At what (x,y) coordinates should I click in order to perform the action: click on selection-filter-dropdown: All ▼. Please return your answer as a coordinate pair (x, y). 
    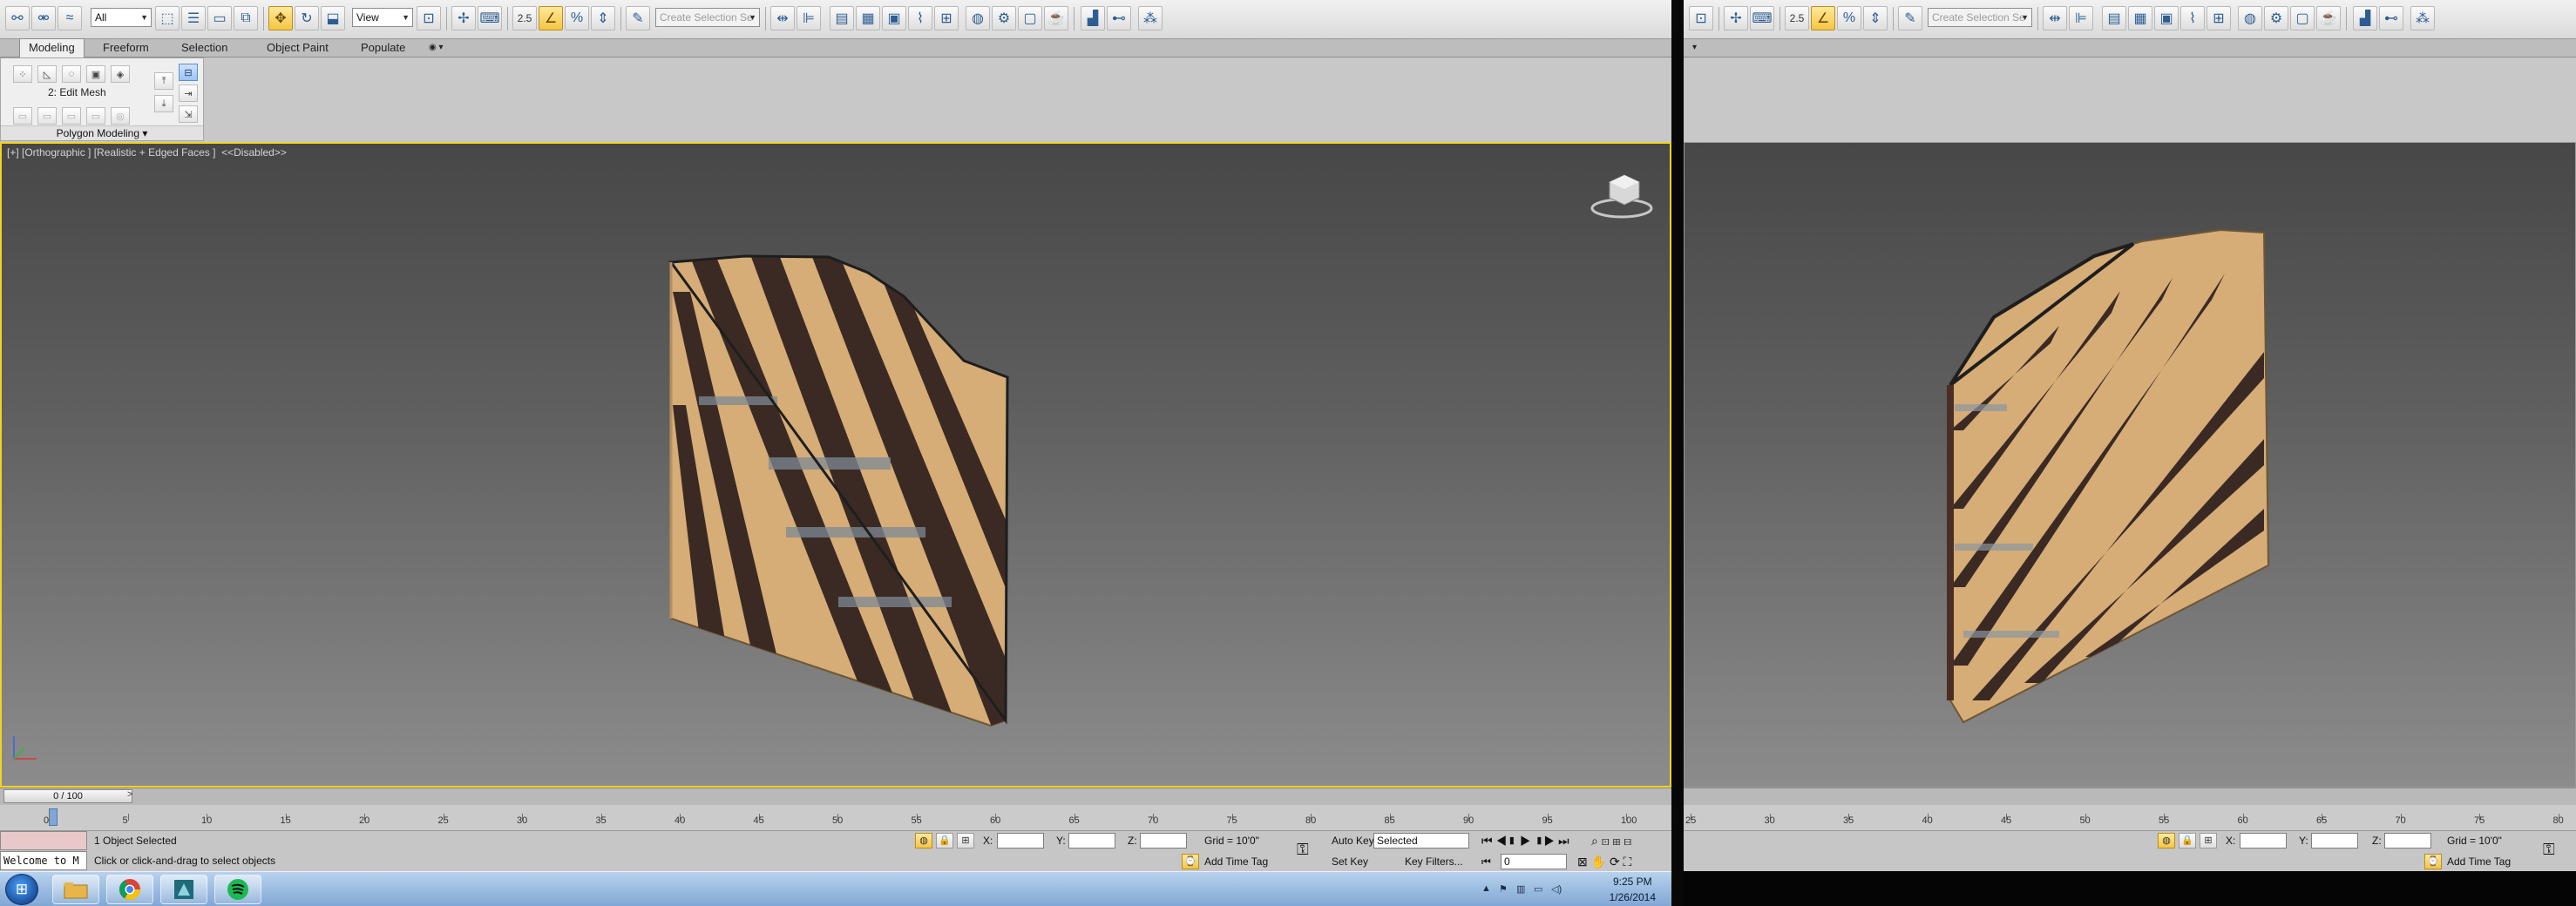
    Looking at the image, I should click on (122, 18).